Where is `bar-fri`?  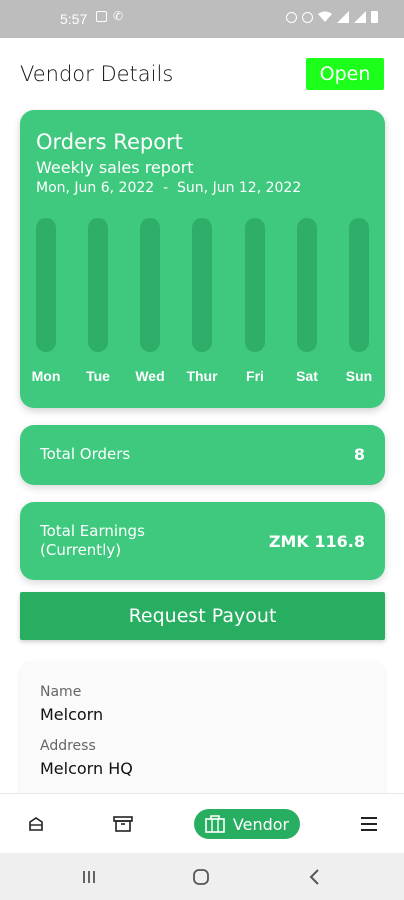 bar-fri is located at coordinates (255, 285).